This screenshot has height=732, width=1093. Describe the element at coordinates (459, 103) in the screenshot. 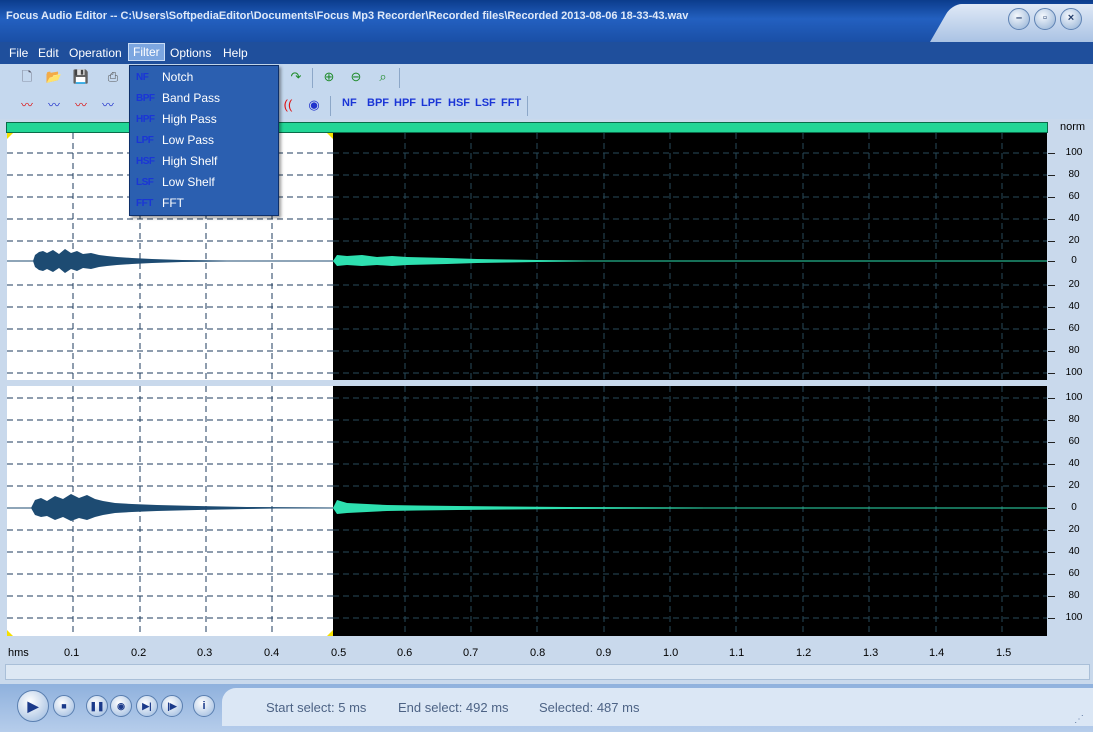

I see `hsf-filter-button: HSF` at that location.